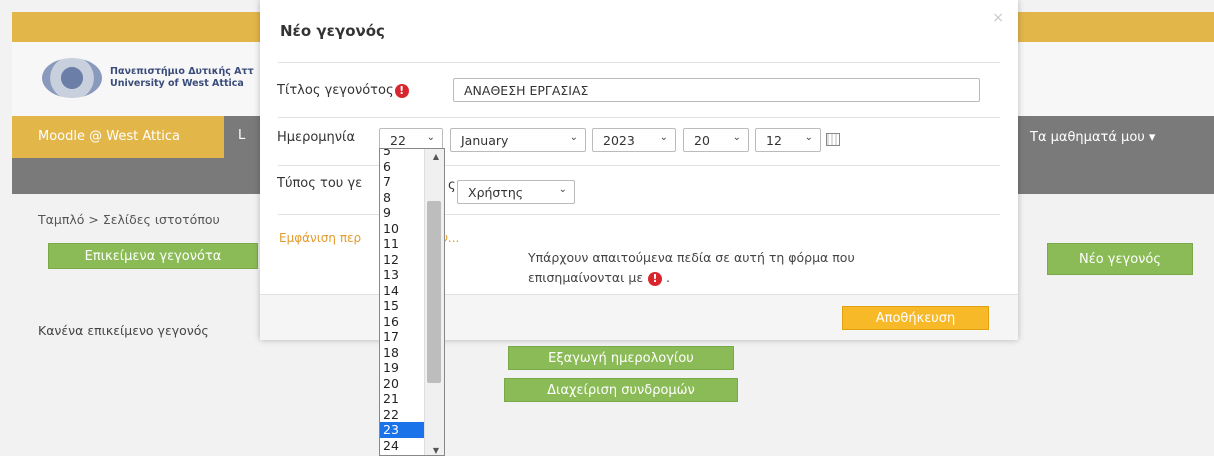 This screenshot has width=1214, height=456. Describe the element at coordinates (998, 18) in the screenshot. I see `close-icon: ×` at that location.